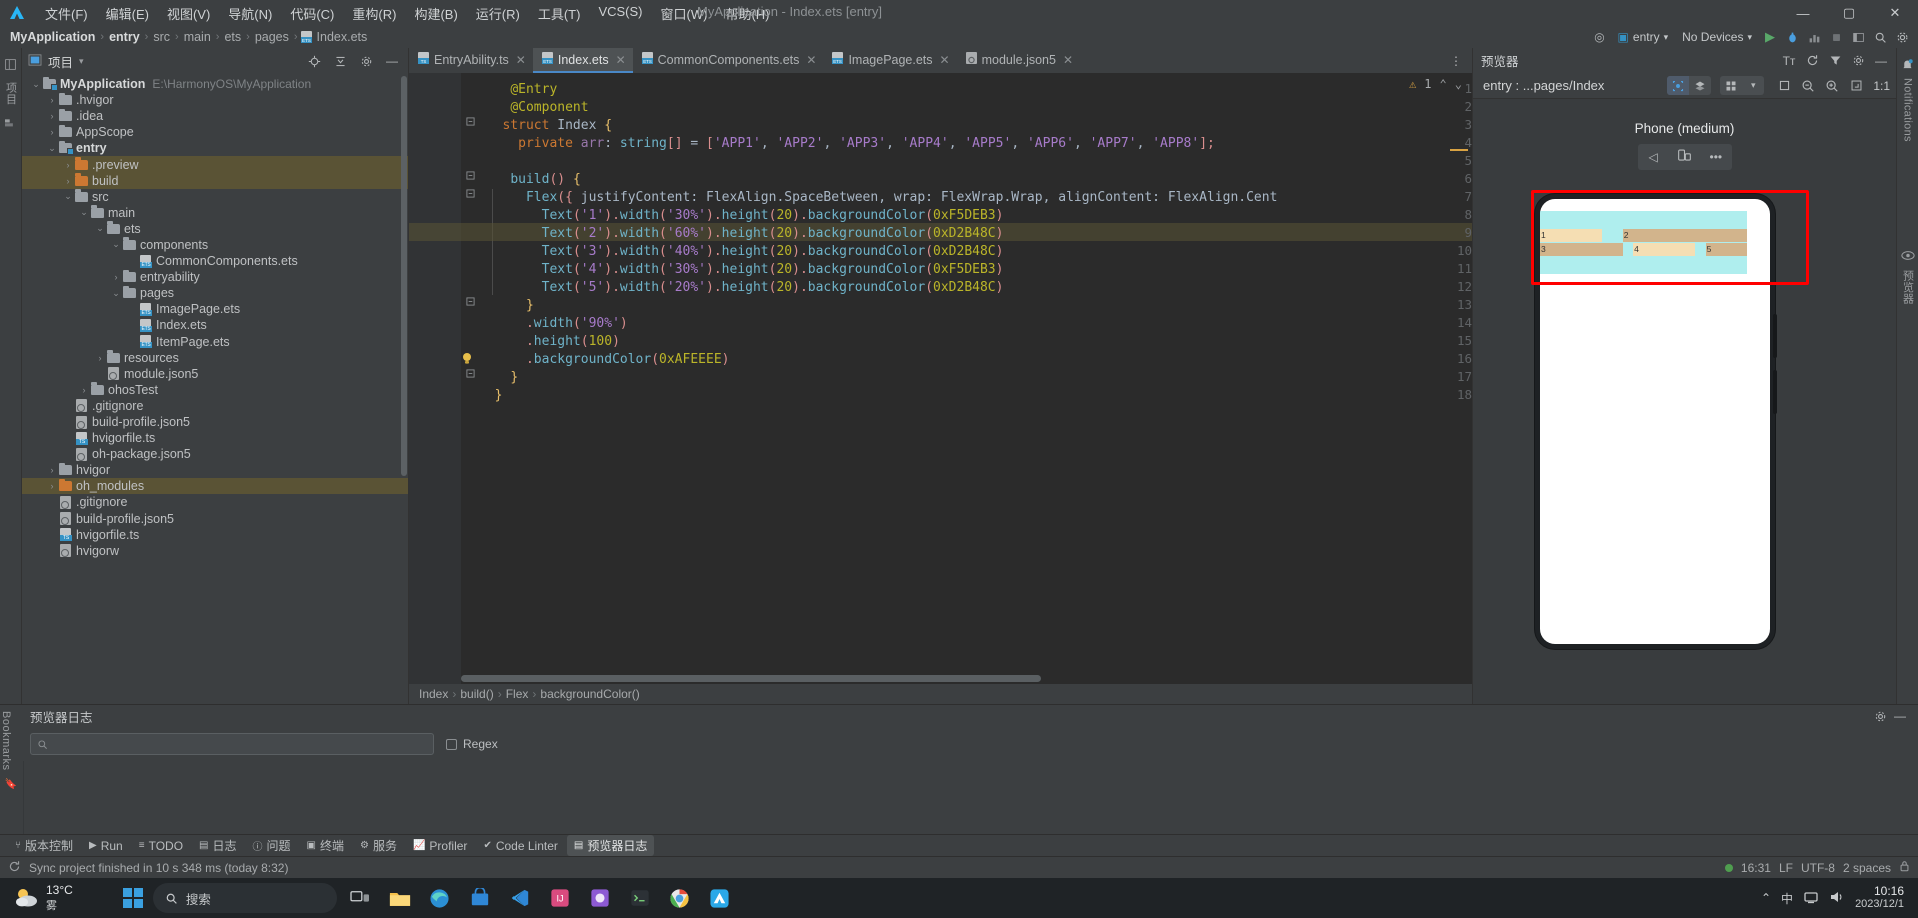  Describe the element at coordinates (1684, 401) in the screenshot. I see `previewer-canvas: Phone (medium) ◁ ••• 12345` at that location.